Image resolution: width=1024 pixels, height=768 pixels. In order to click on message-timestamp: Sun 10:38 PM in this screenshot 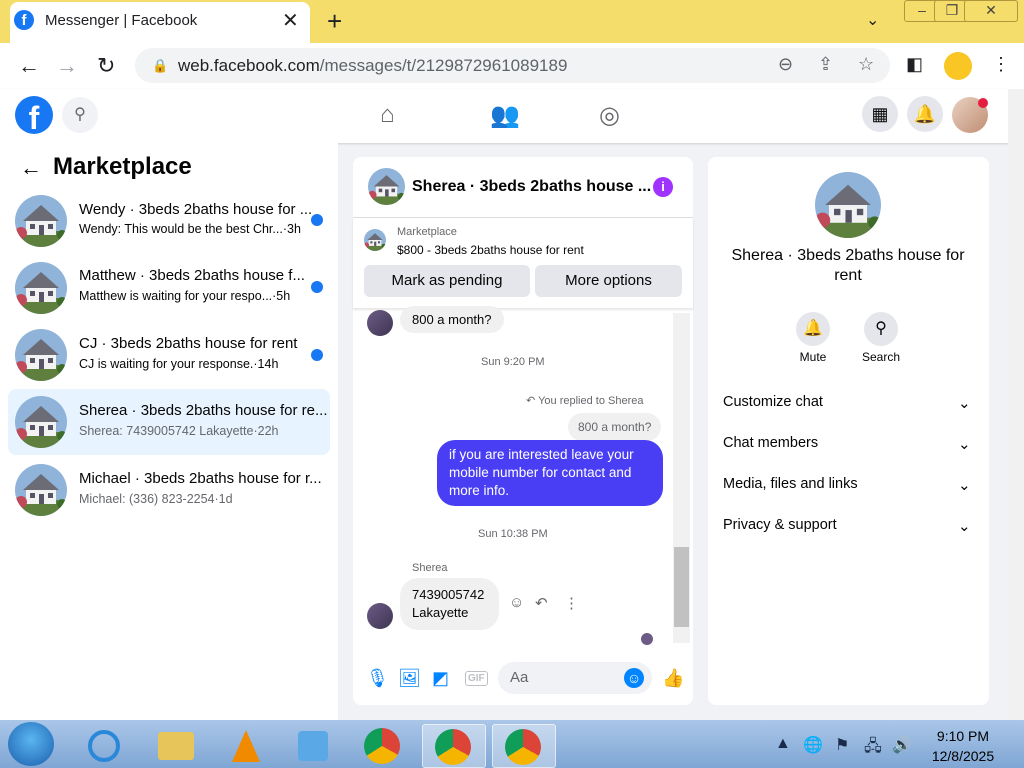, I will do `click(513, 534)`.